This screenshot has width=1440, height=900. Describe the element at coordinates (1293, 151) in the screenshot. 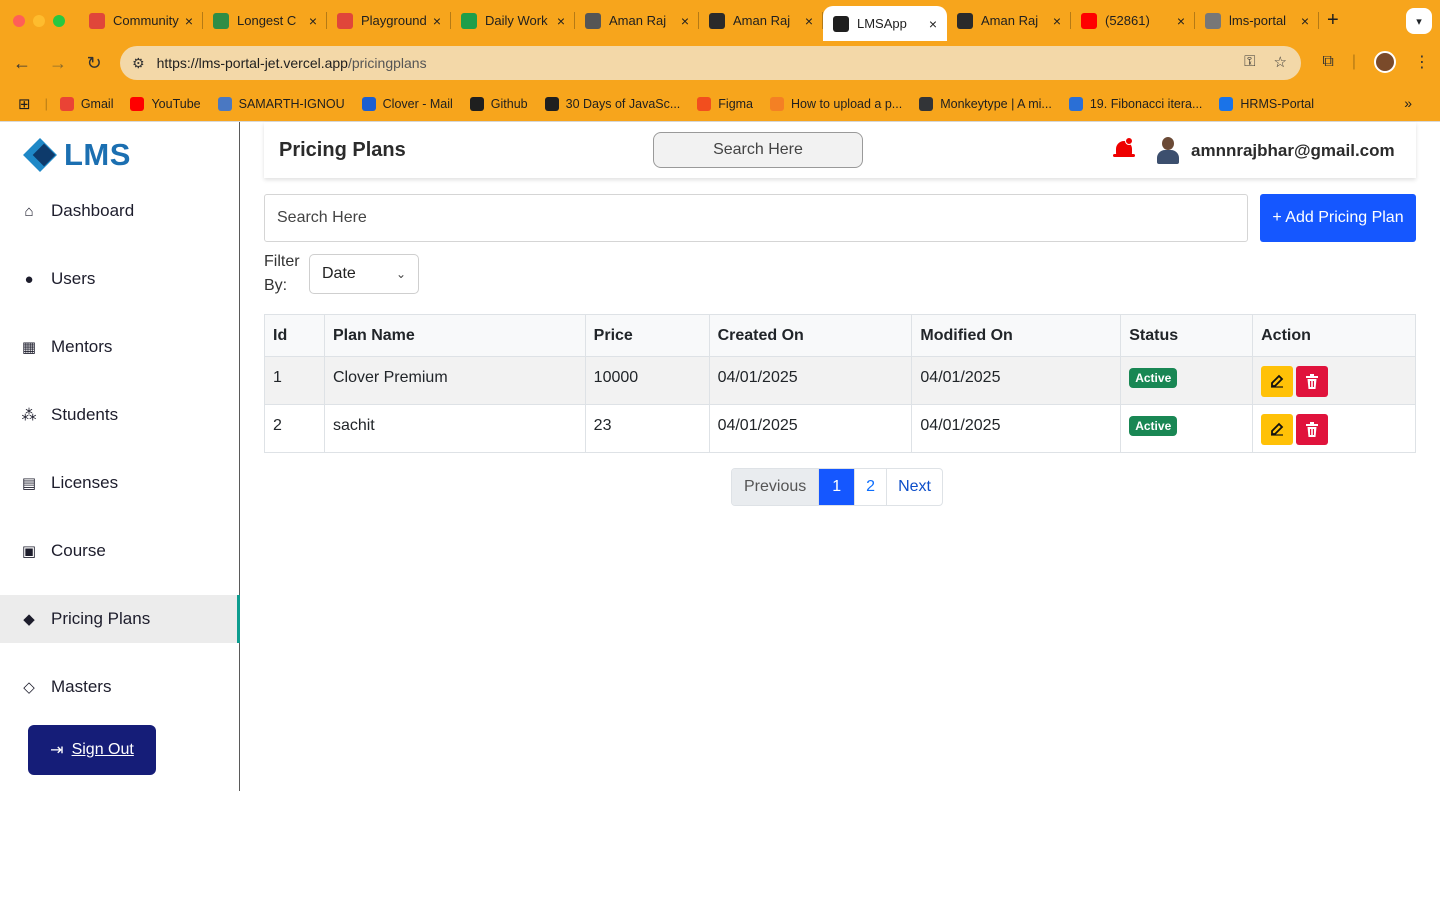

I see `user-email: amnnrajbhar@gmail.com` at that location.